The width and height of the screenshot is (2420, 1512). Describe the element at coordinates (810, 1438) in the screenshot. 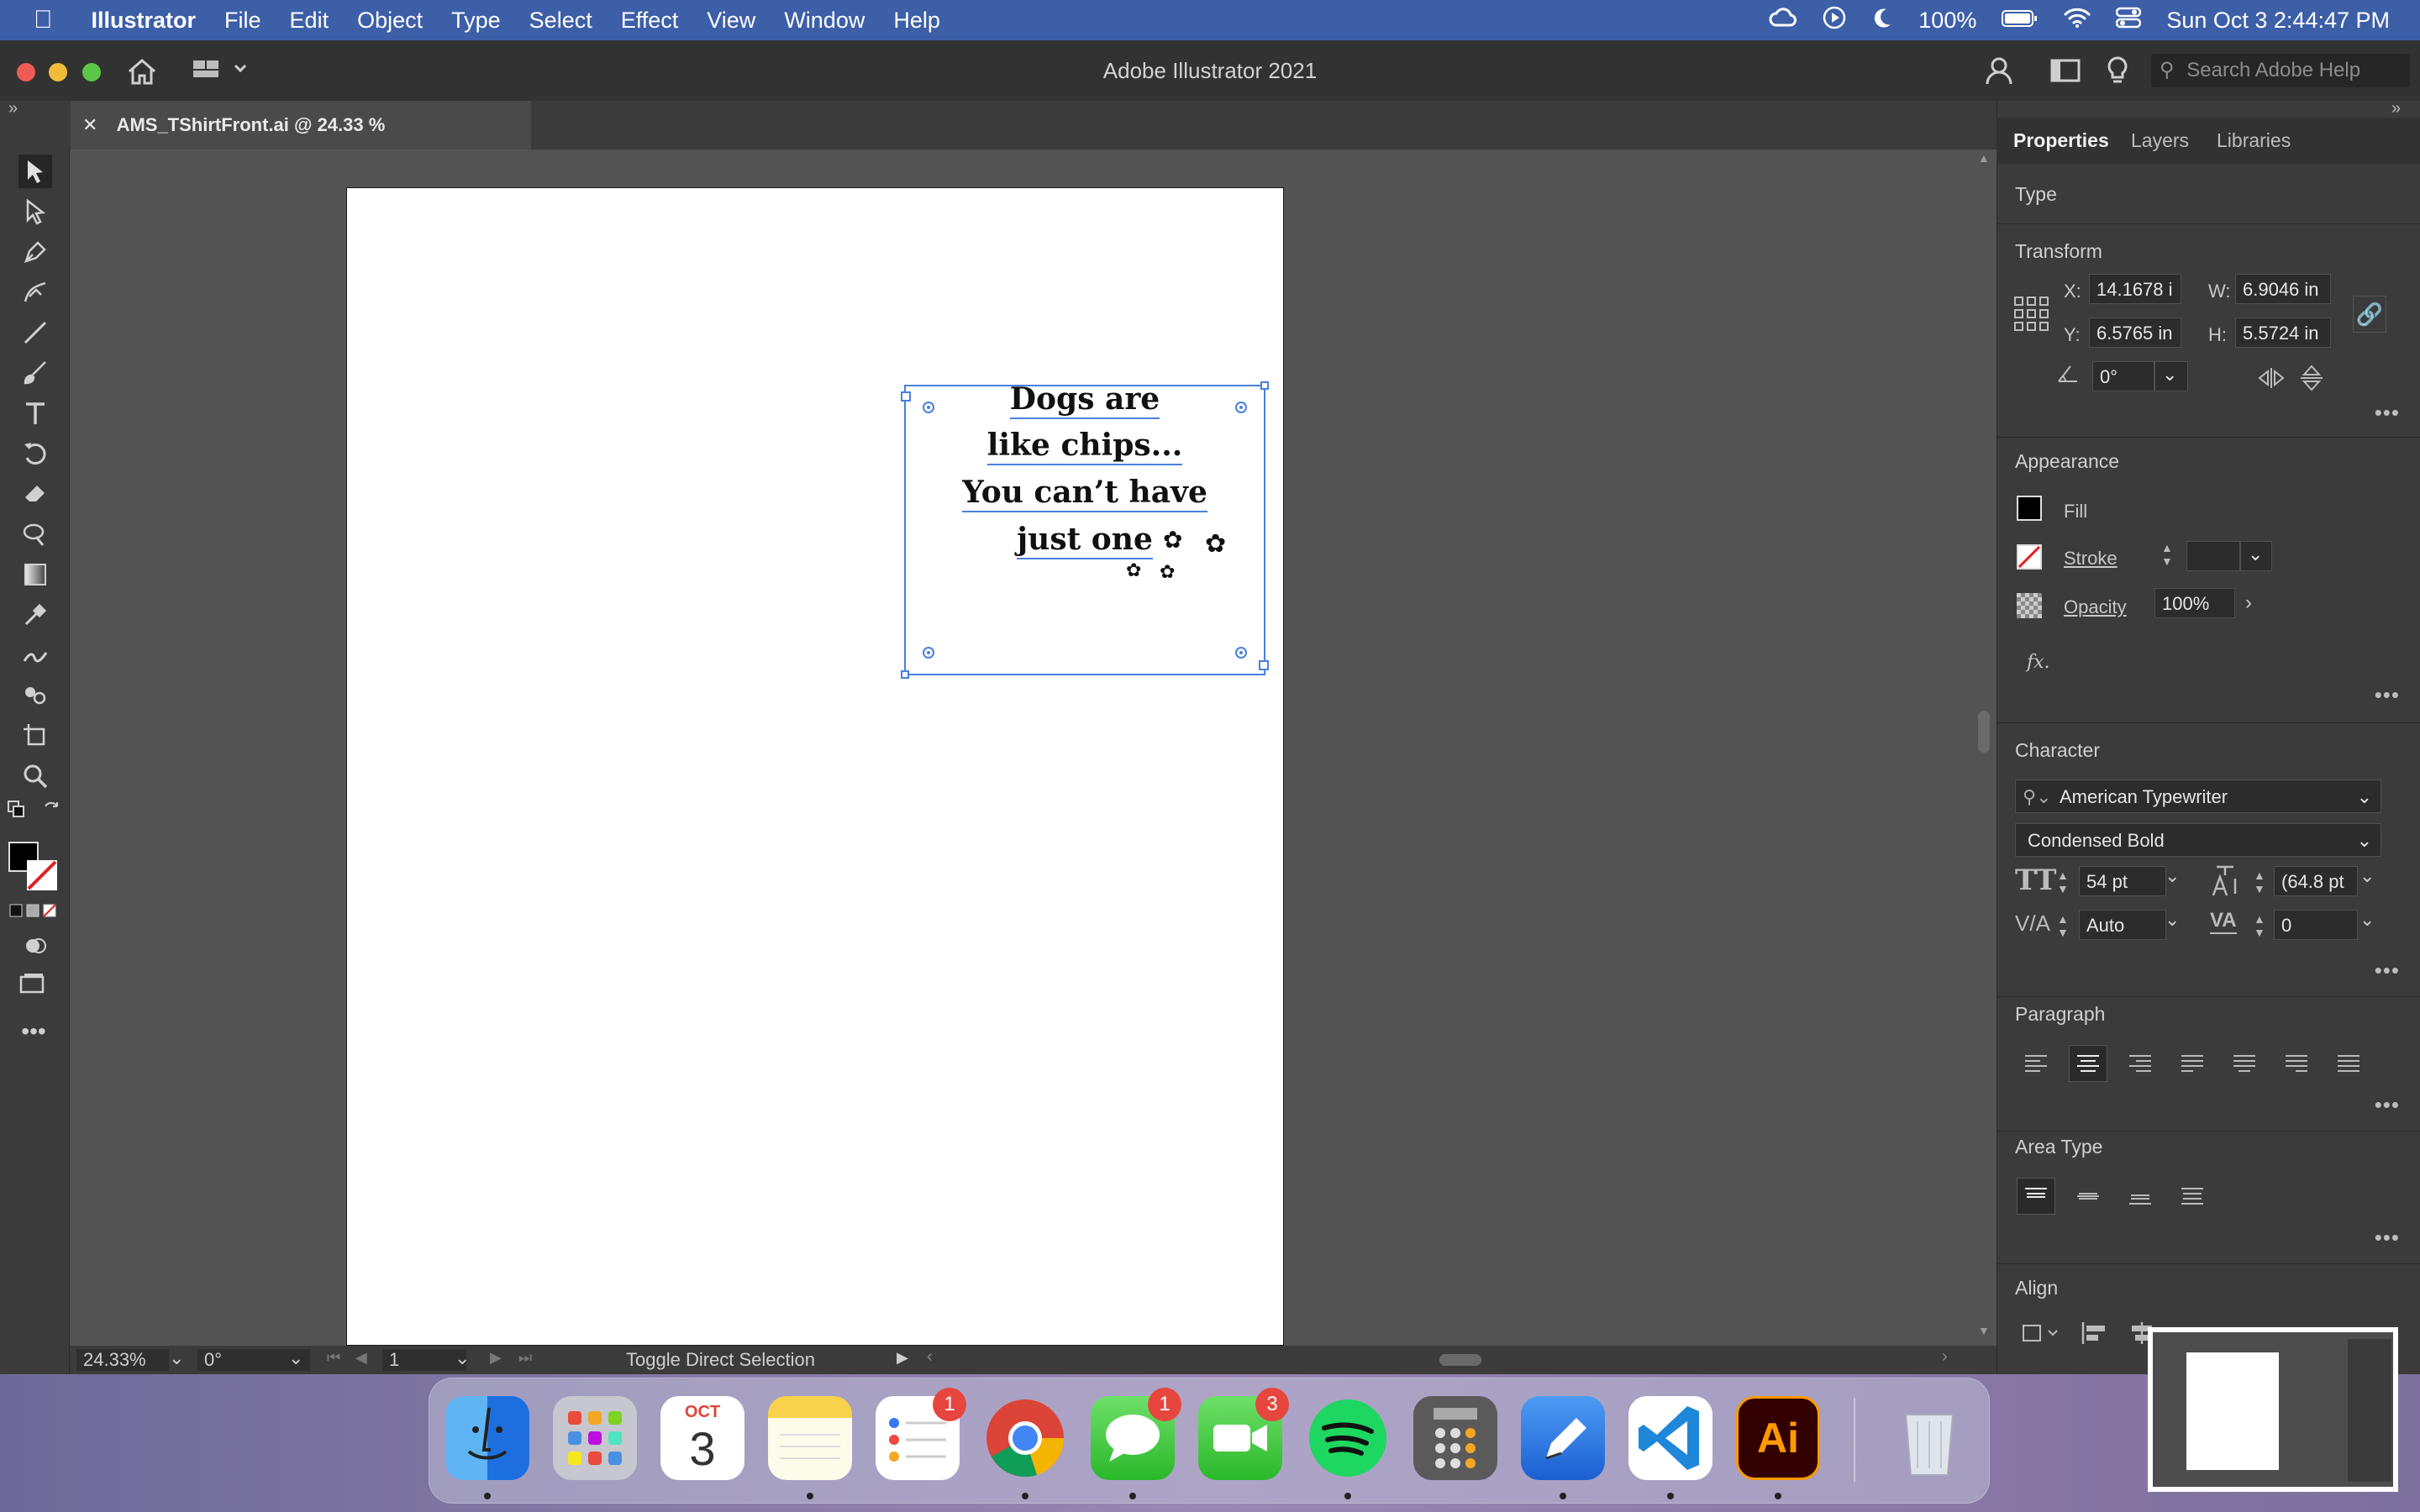

I see `notes-icon` at that location.